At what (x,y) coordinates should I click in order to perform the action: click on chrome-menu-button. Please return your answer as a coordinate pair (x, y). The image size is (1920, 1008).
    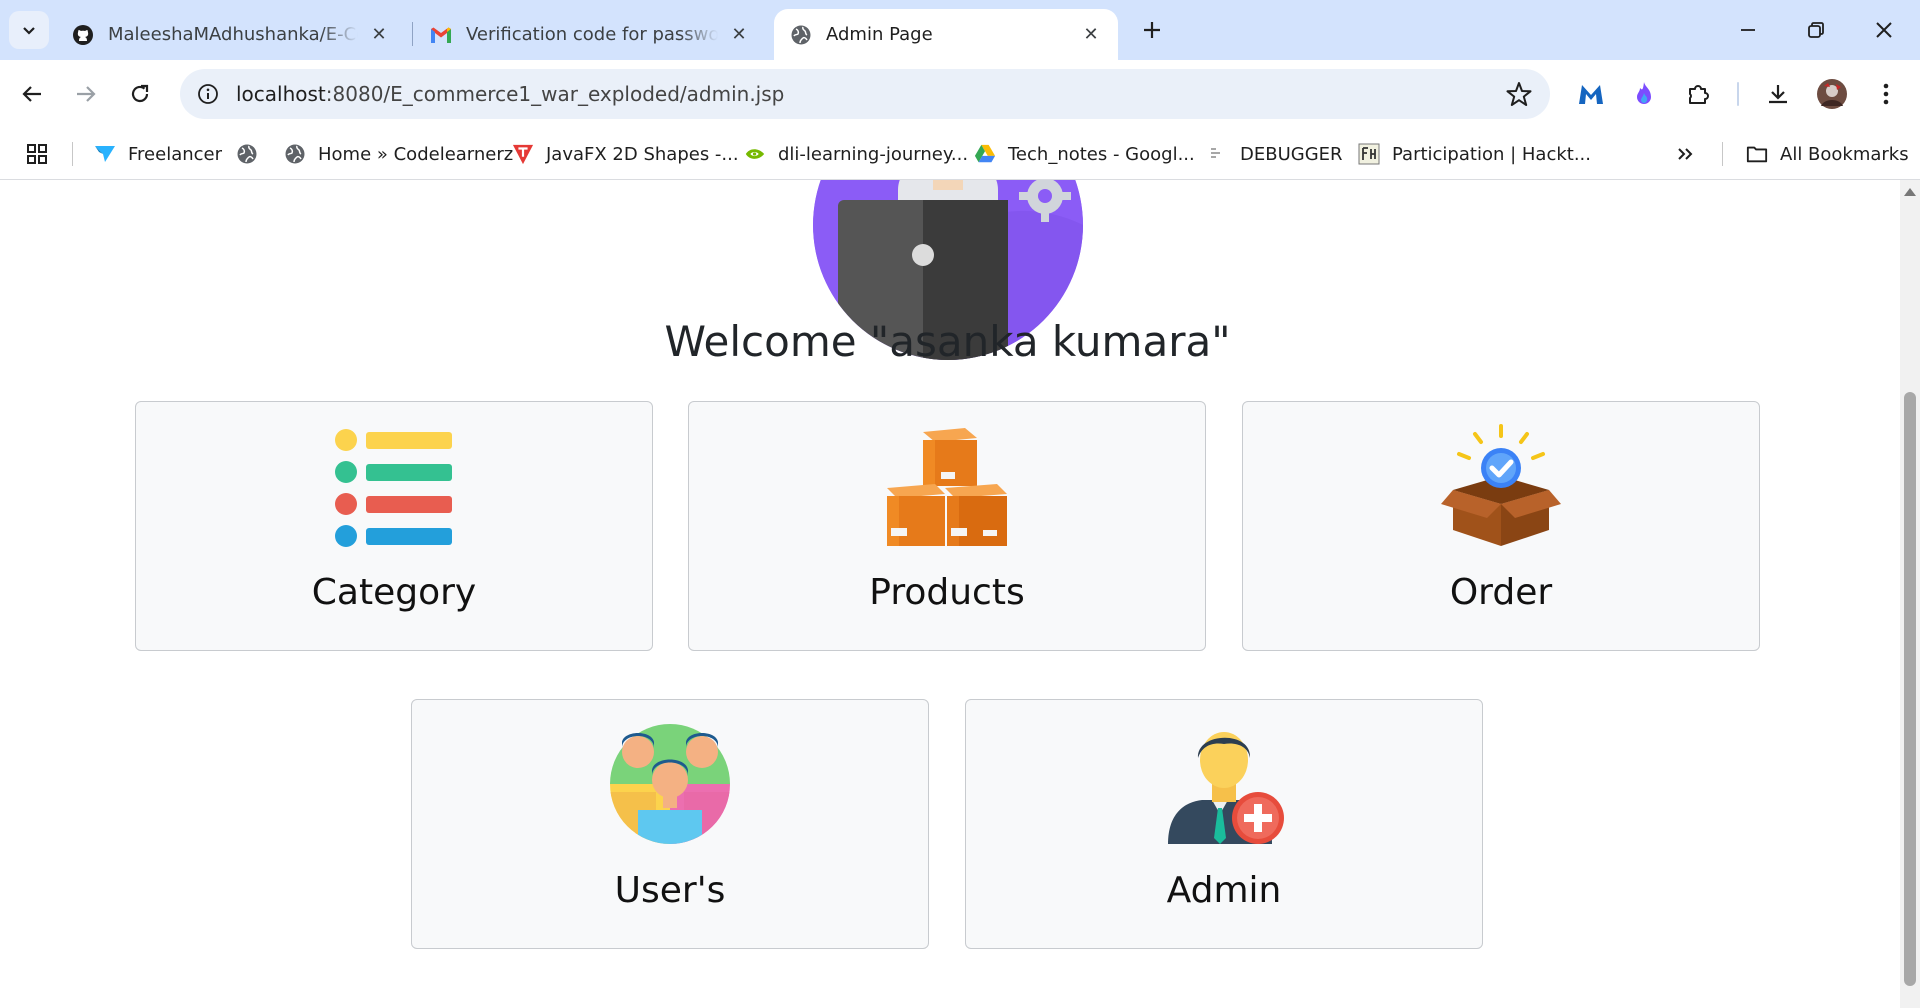
    Looking at the image, I should click on (1886, 94).